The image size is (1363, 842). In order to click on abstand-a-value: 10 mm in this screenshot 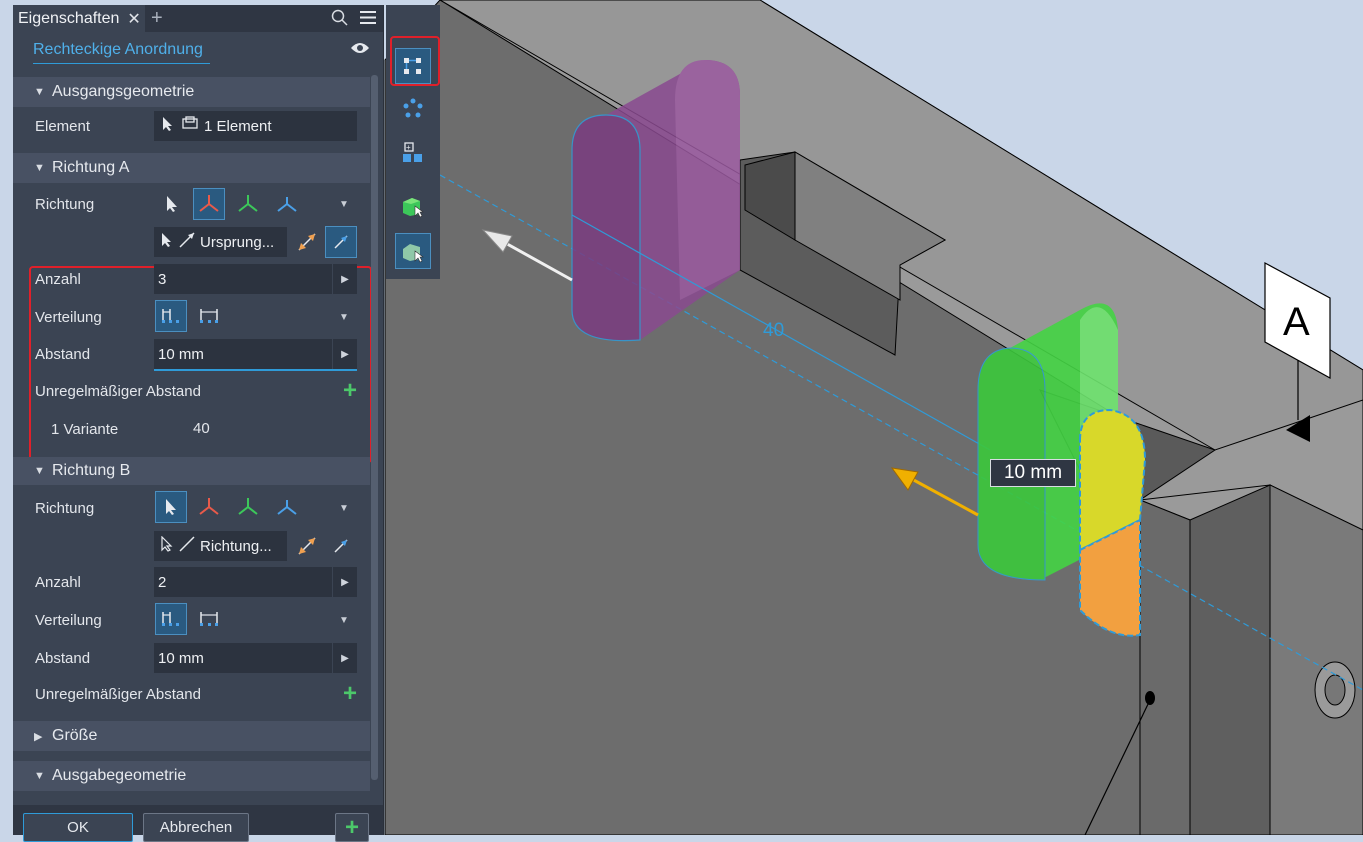, I will do `click(181, 354)`.